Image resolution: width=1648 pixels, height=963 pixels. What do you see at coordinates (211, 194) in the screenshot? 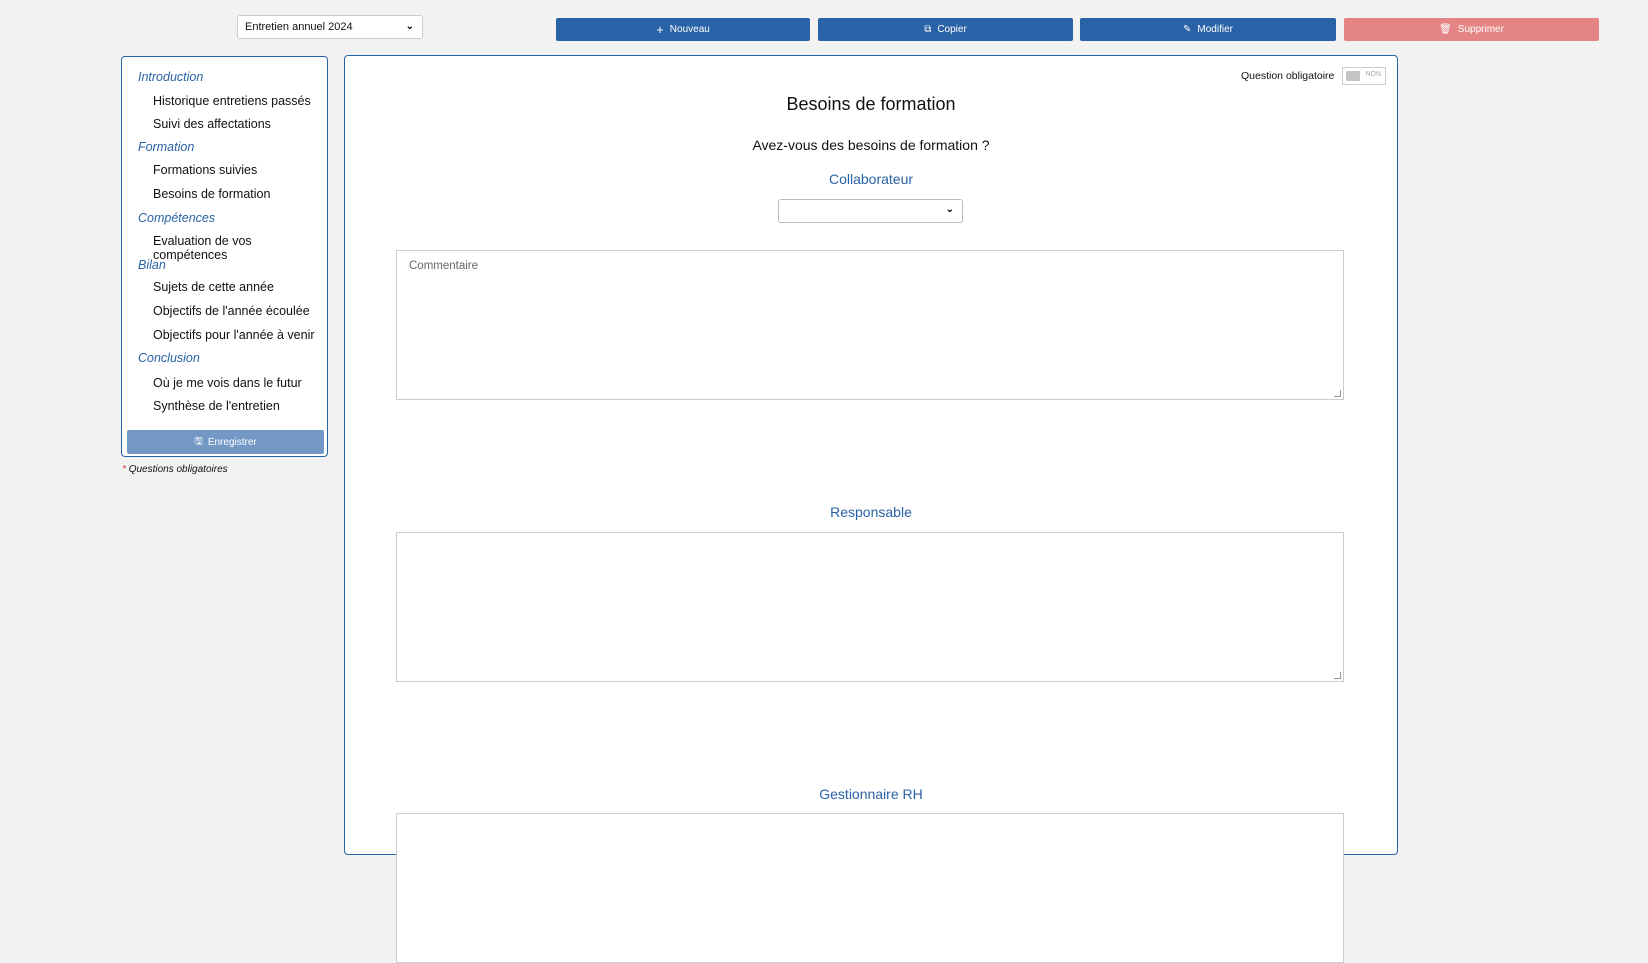
I see `sidebar-item-besoins-formation: Besoins de formation` at bounding box center [211, 194].